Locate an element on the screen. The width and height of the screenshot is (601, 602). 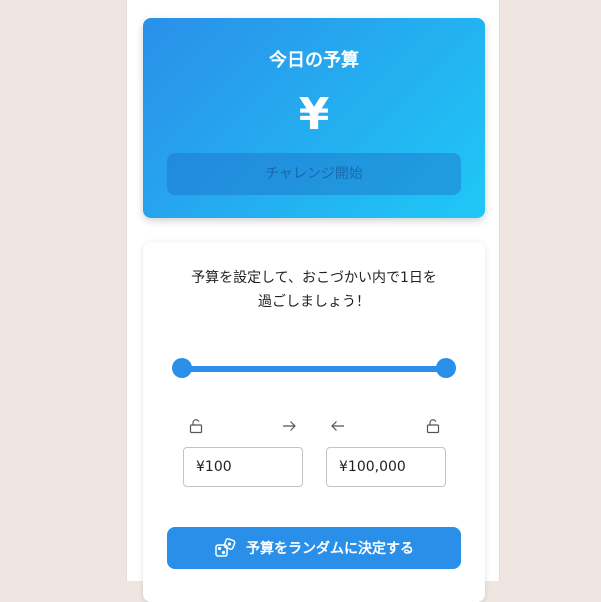
max-budget-input is located at coordinates (386, 467).